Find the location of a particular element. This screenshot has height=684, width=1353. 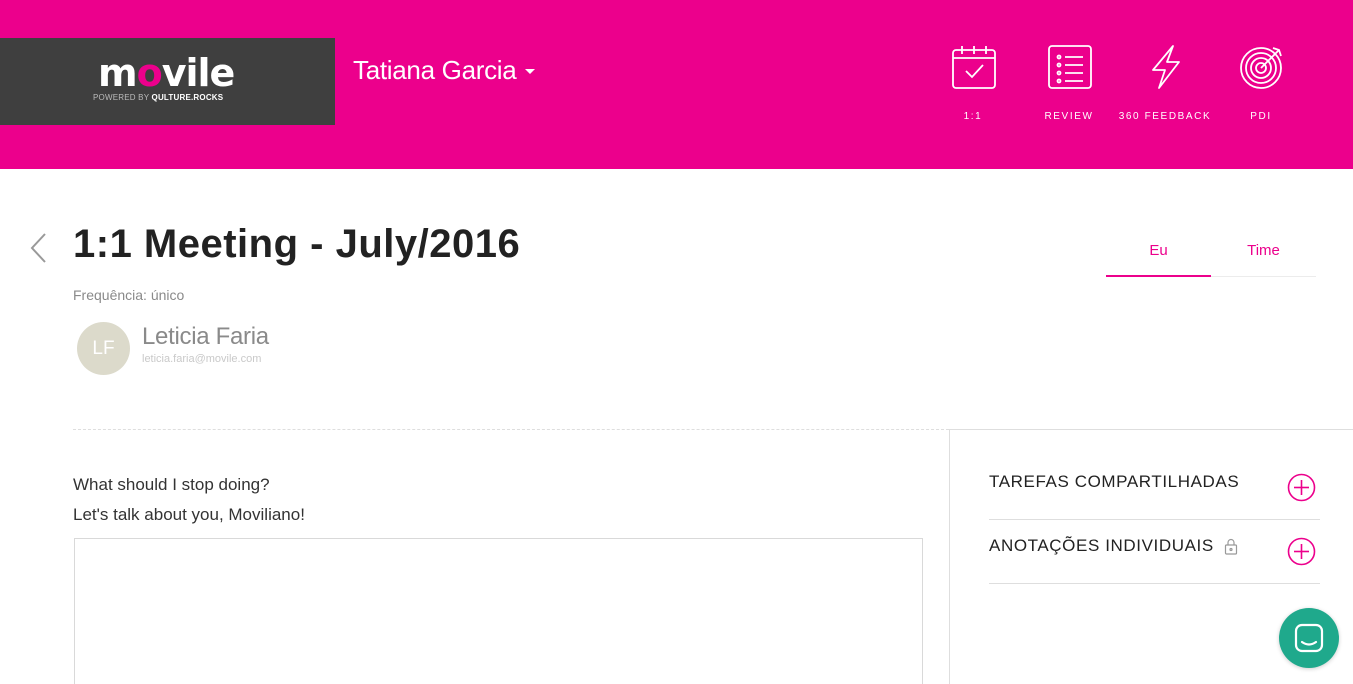

logo: movile POWERED BY QULTURE.ROCKS is located at coordinates (167, 81).